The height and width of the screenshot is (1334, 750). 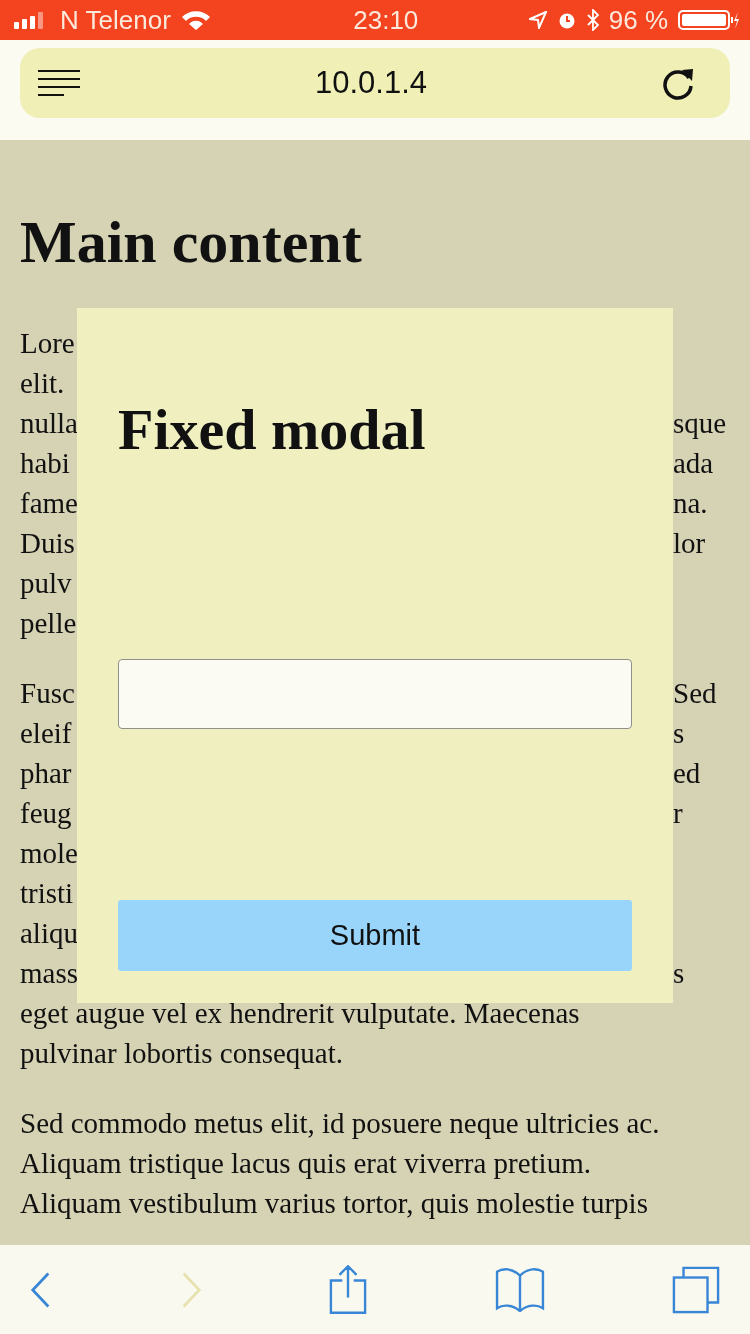 I want to click on text-fragment: eleif, so click(x=46, y=733).